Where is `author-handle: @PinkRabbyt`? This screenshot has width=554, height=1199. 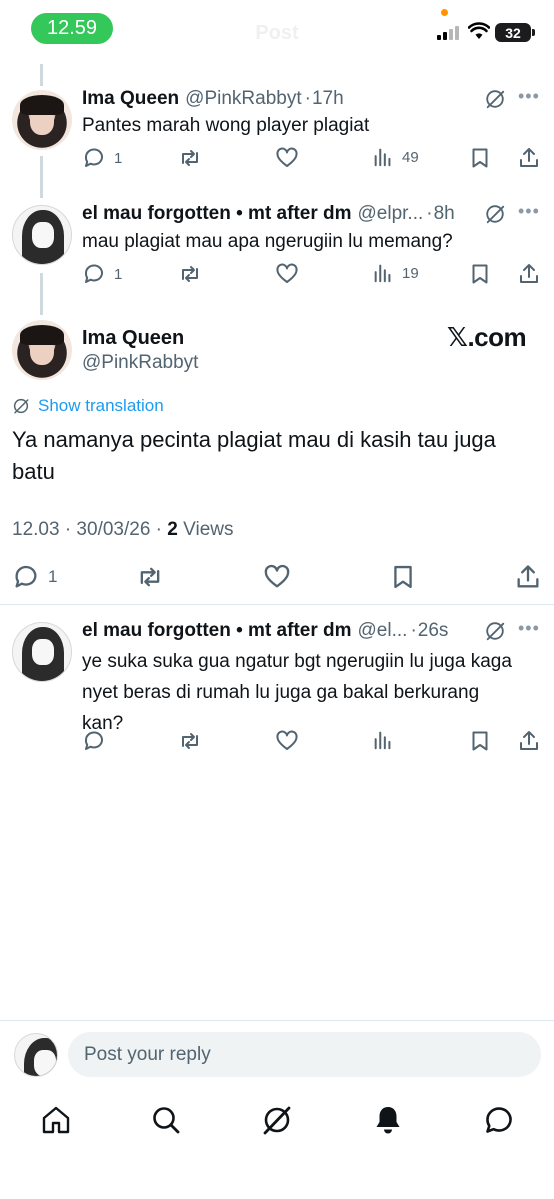
author-handle: @PinkRabbyt is located at coordinates (243, 99).